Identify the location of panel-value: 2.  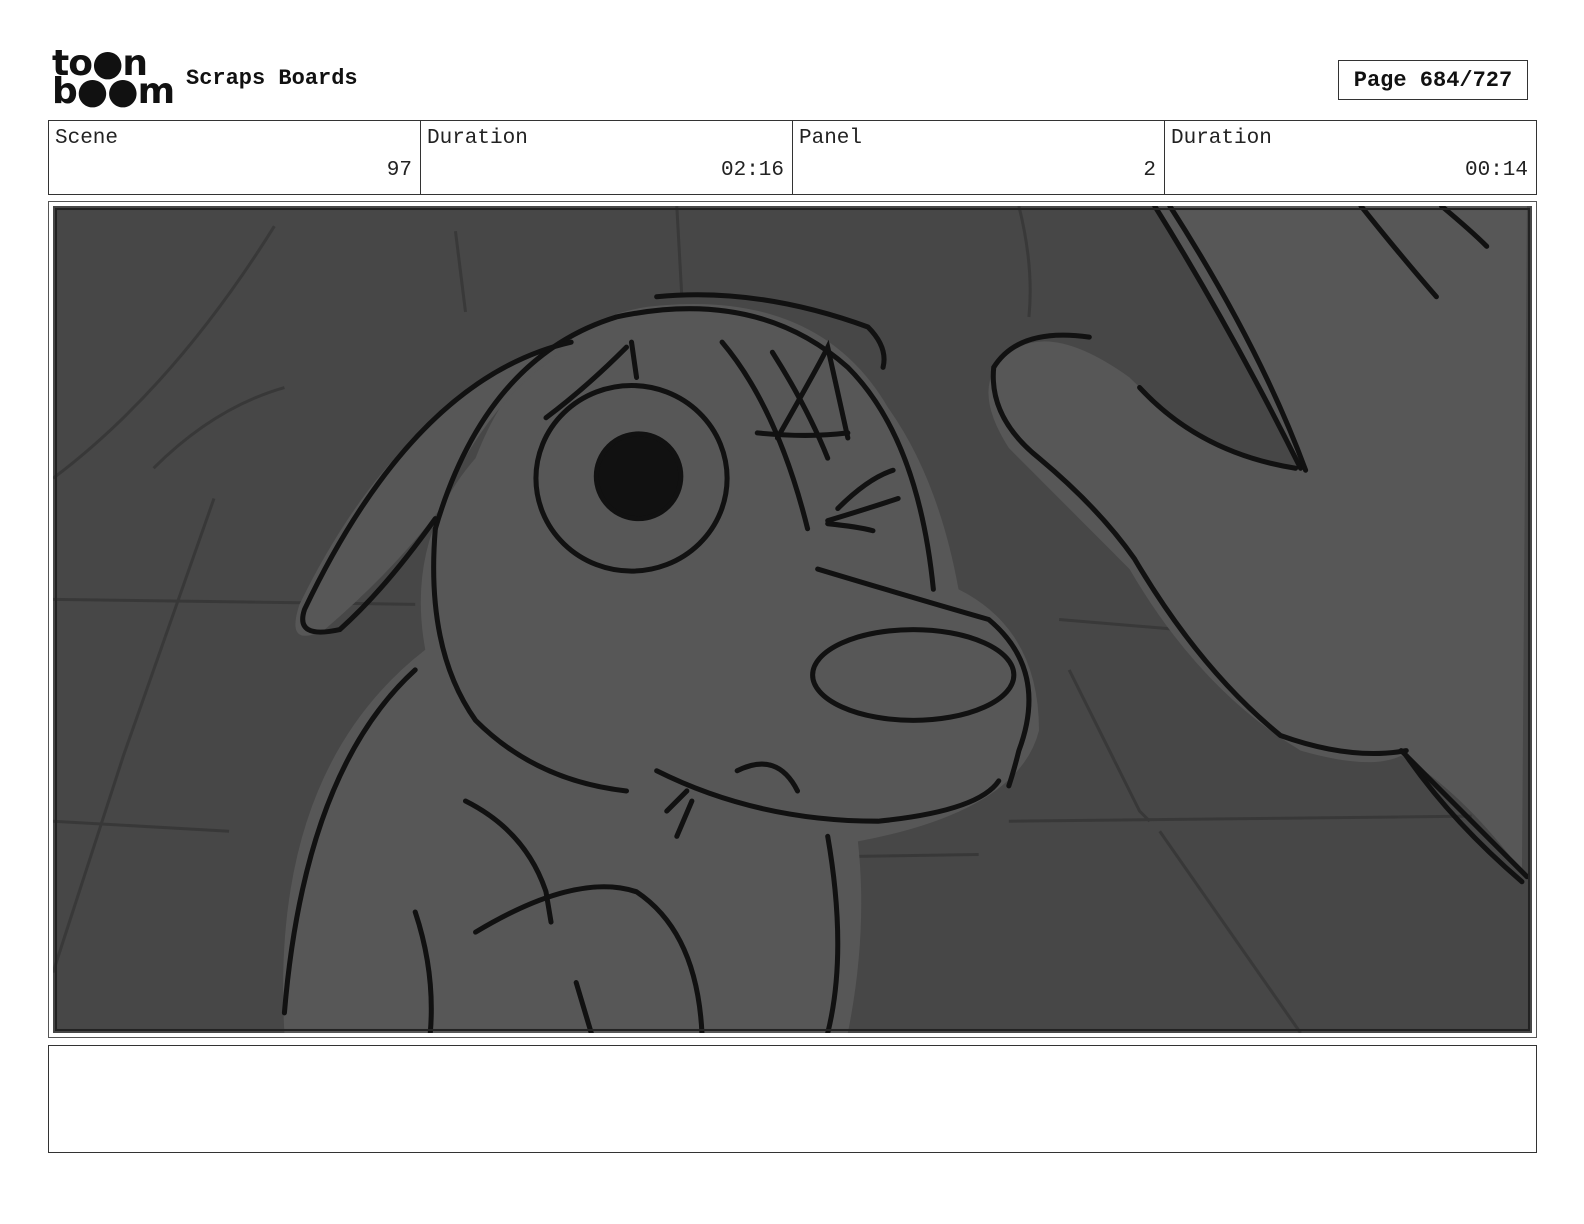
(1149, 170).